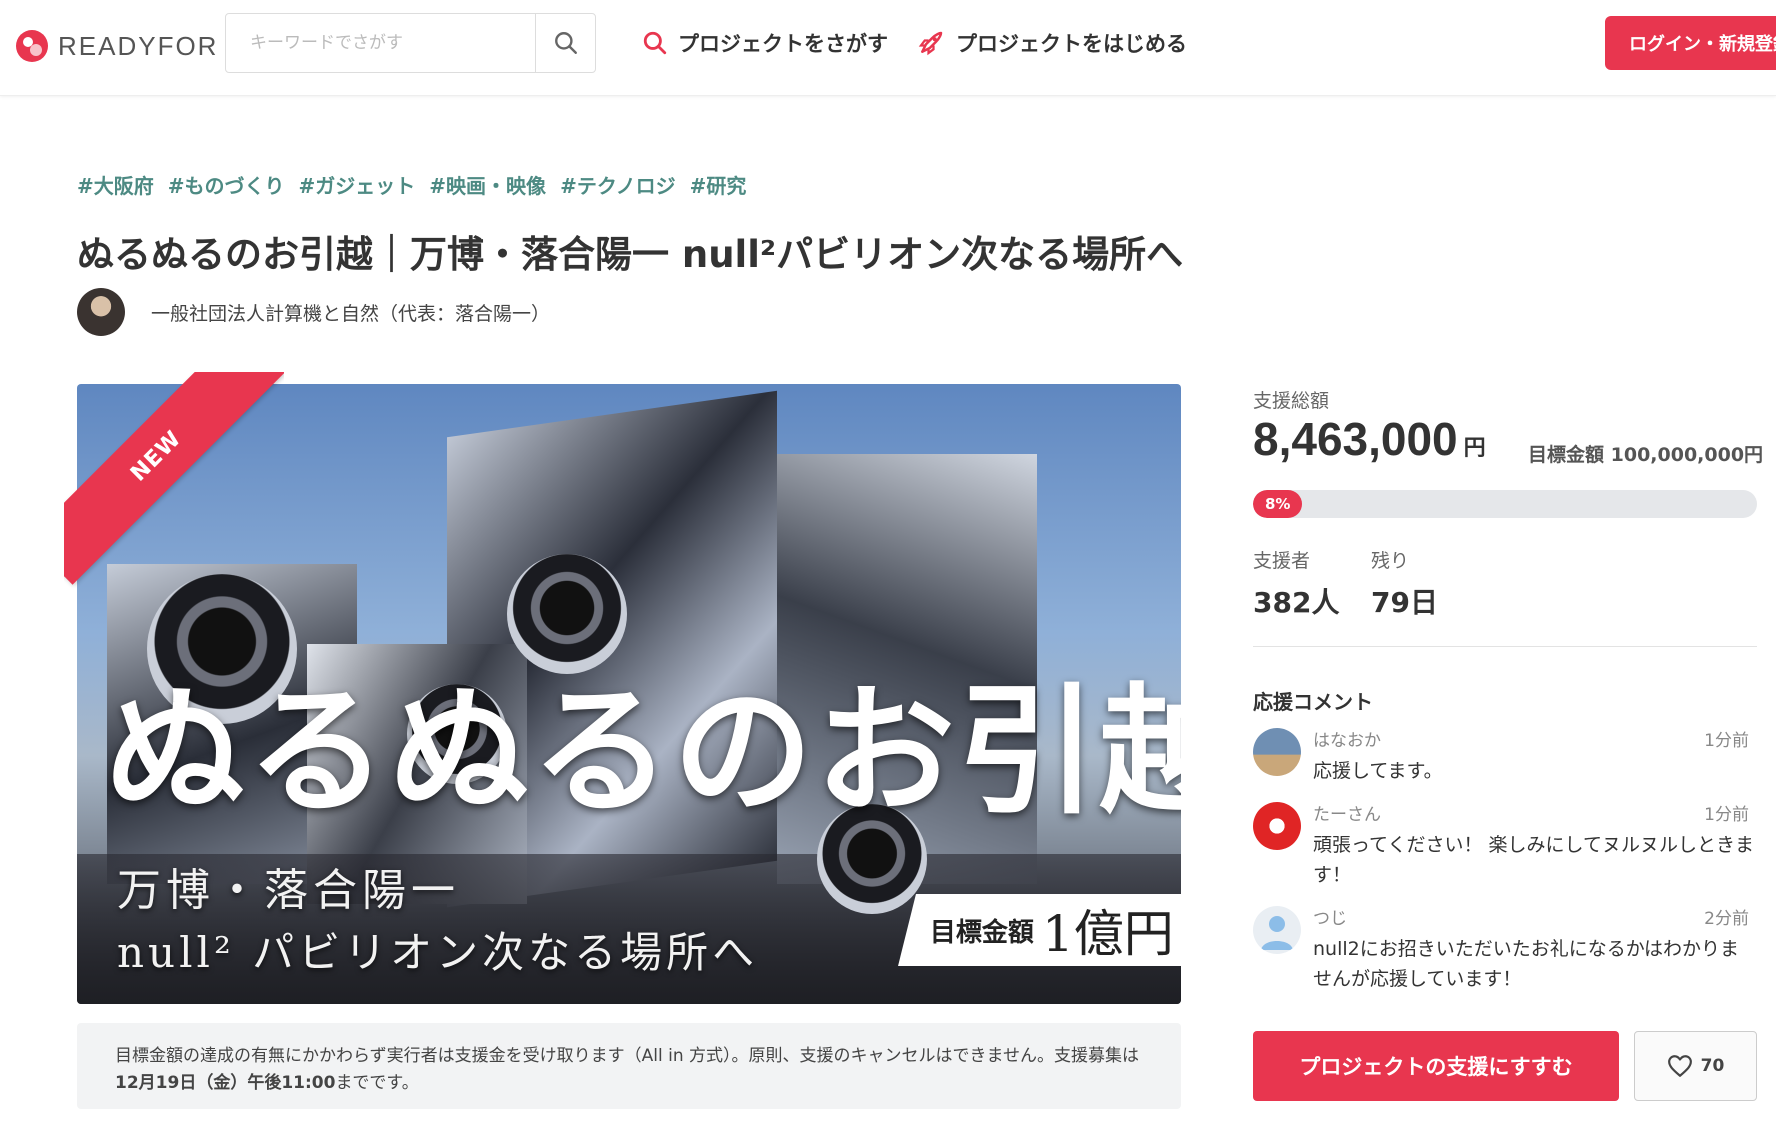 Image resolution: width=1776 pixels, height=1132 pixels. I want to click on comment-time: 2分前, so click(1726, 919).